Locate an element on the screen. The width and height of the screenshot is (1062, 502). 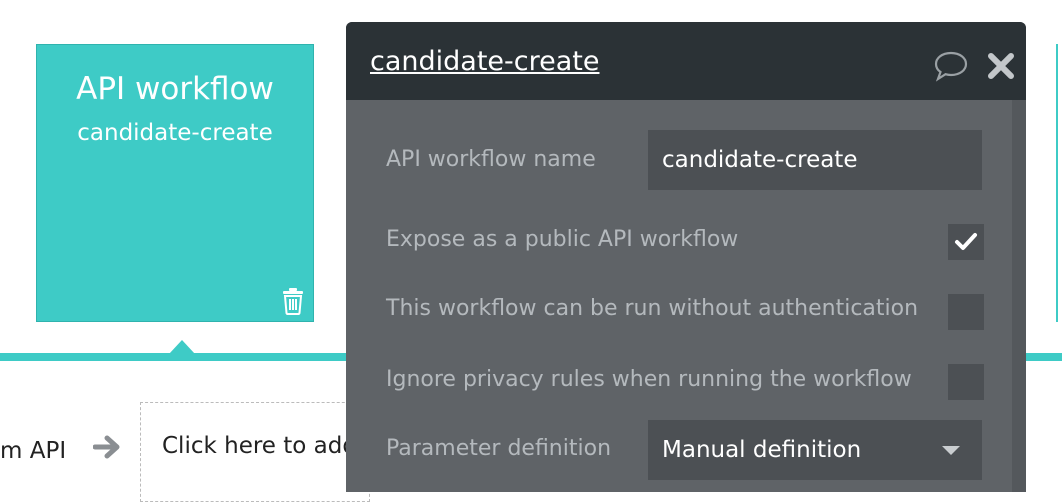
chevron-down-icon is located at coordinates (951, 450).